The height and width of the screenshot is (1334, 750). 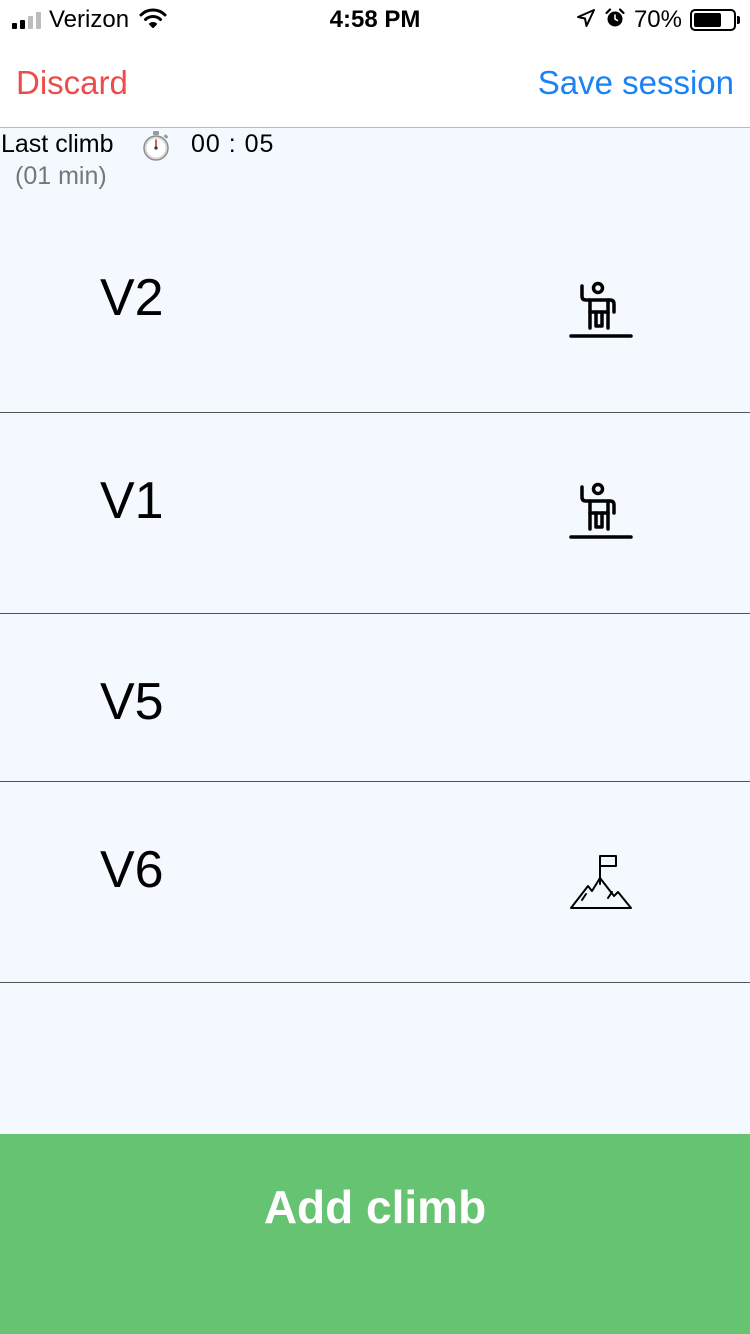 I want to click on climb-grade: V2, so click(x=132, y=298).